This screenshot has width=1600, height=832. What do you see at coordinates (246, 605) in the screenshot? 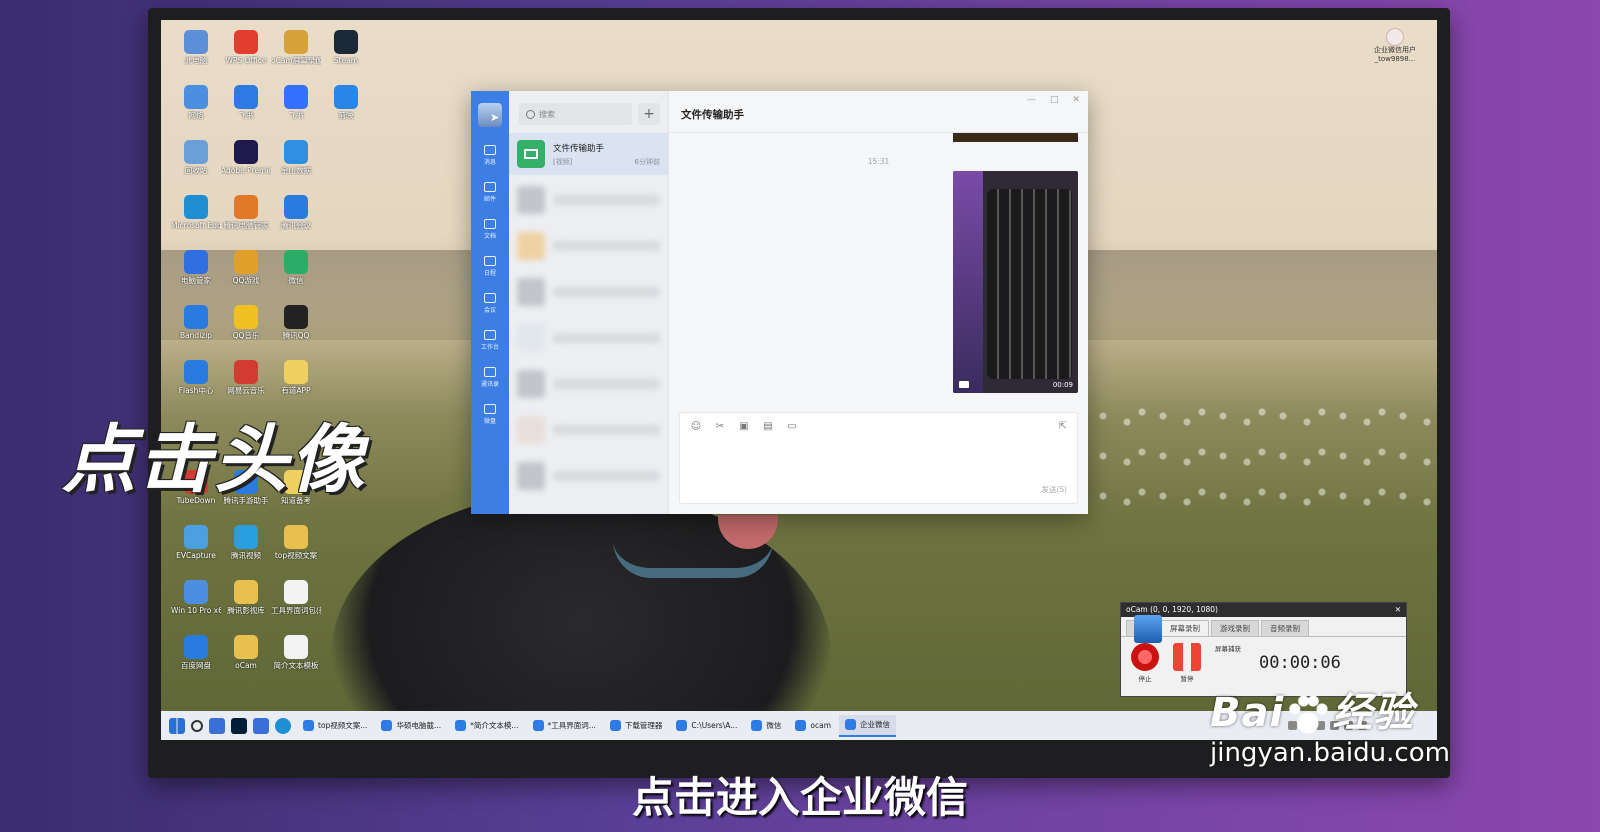
I see `desktop-icon: 腾讯影视库` at bounding box center [246, 605].